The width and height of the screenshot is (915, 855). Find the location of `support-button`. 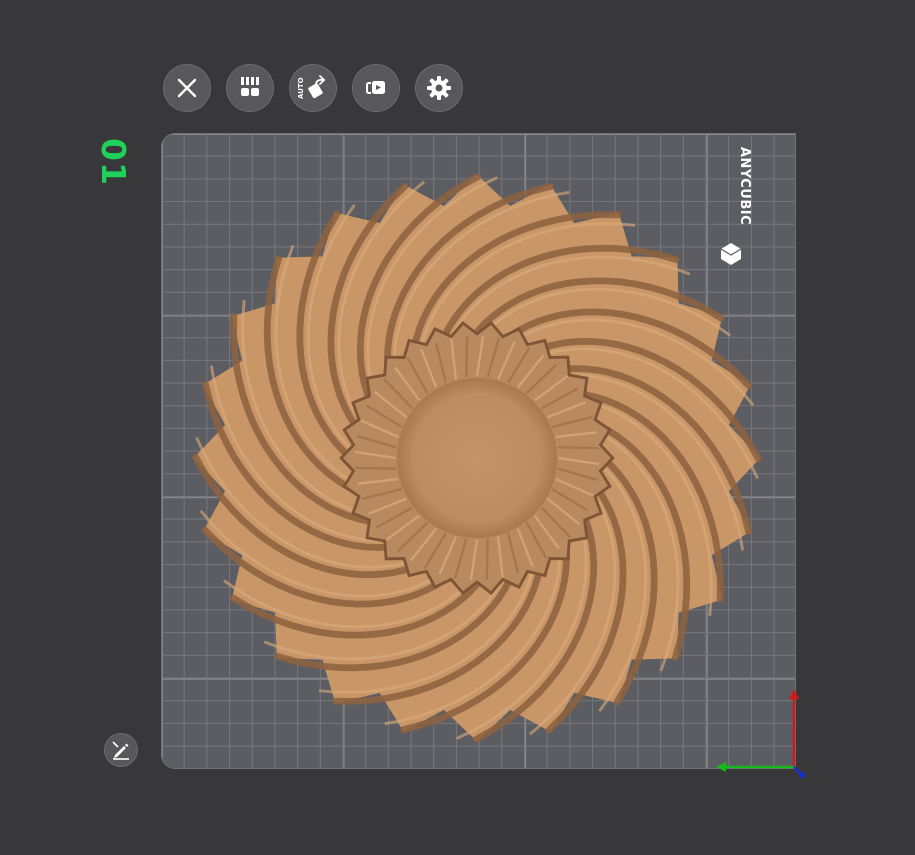

support-button is located at coordinates (376, 88).